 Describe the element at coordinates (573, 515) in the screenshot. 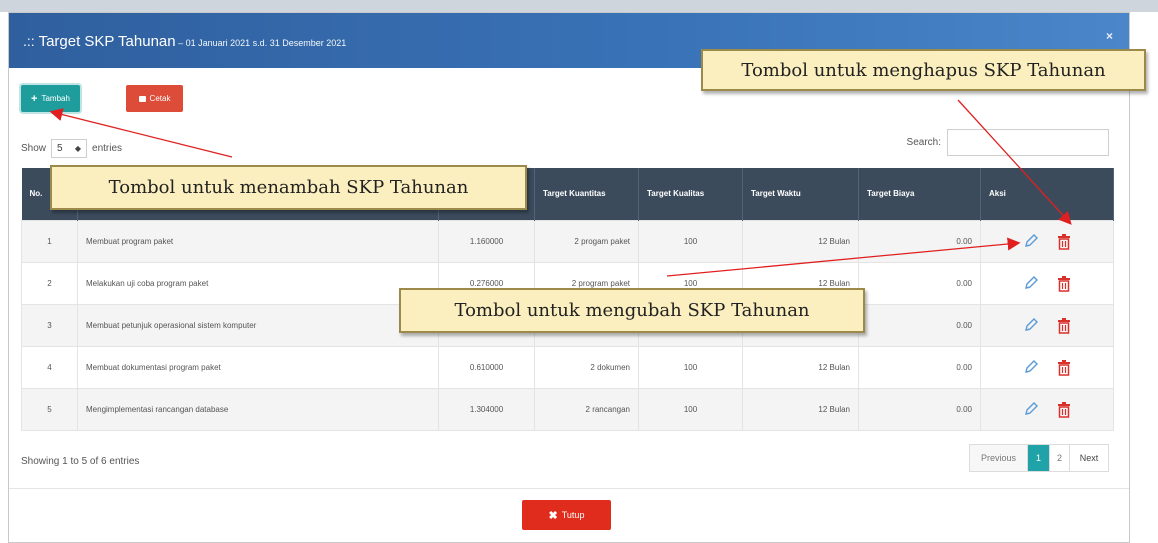

I see `close-button-label: Tutup` at that location.